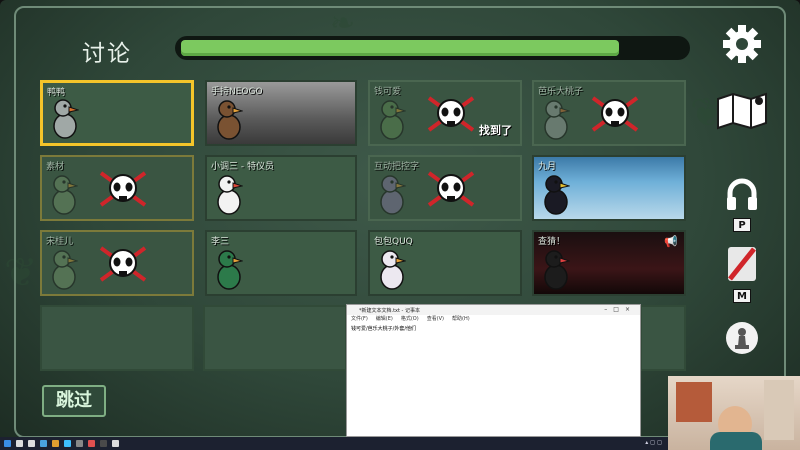 This screenshot has width=800, height=450. What do you see at coordinates (107, 54) in the screenshot?
I see `screen-title: 讨论` at bounding box center [107, 54].